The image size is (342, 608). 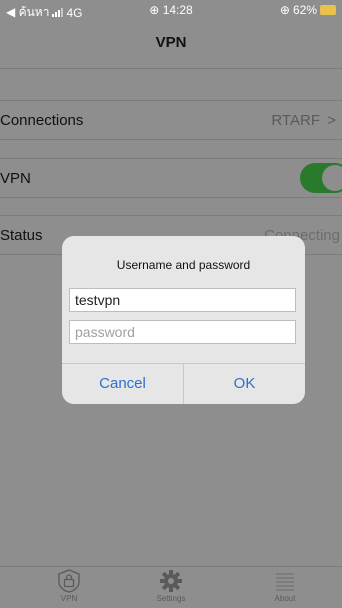 I want to click on password-field, so click(x=182, y=332).